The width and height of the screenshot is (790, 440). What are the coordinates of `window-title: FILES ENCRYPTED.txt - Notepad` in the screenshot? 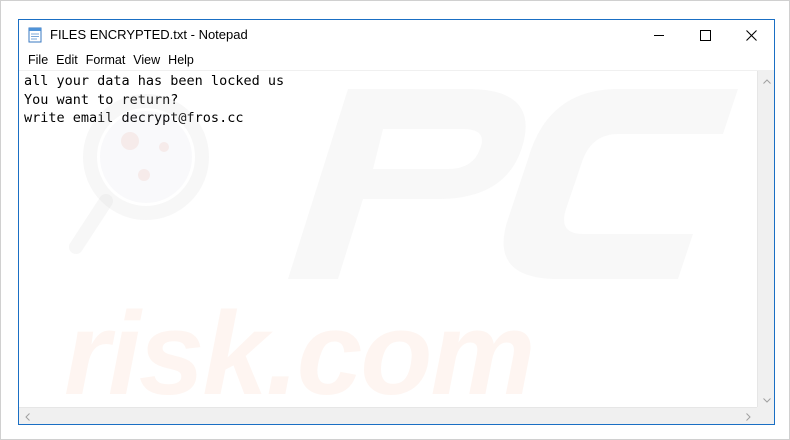 It's located at (149, 34).